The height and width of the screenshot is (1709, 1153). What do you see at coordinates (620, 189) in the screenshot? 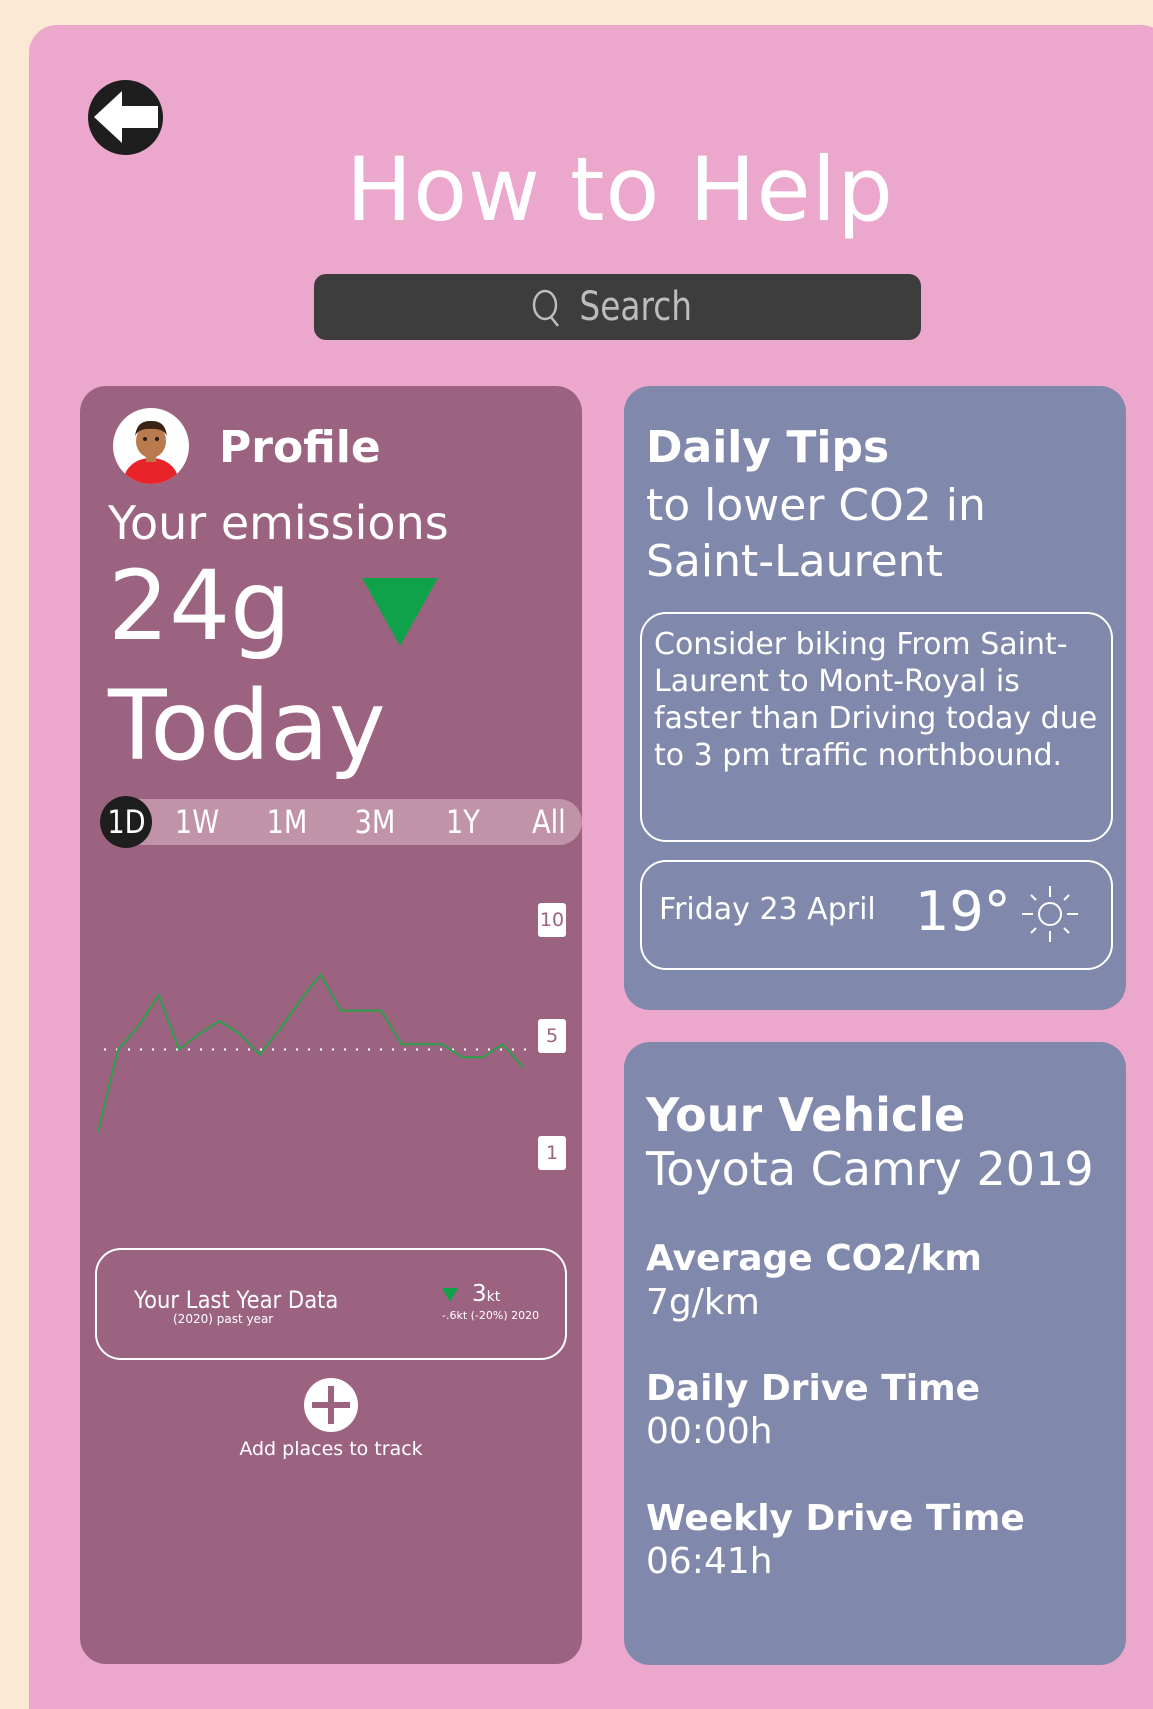
I see `page-title: How to Help` at bounding box center [620, 189].